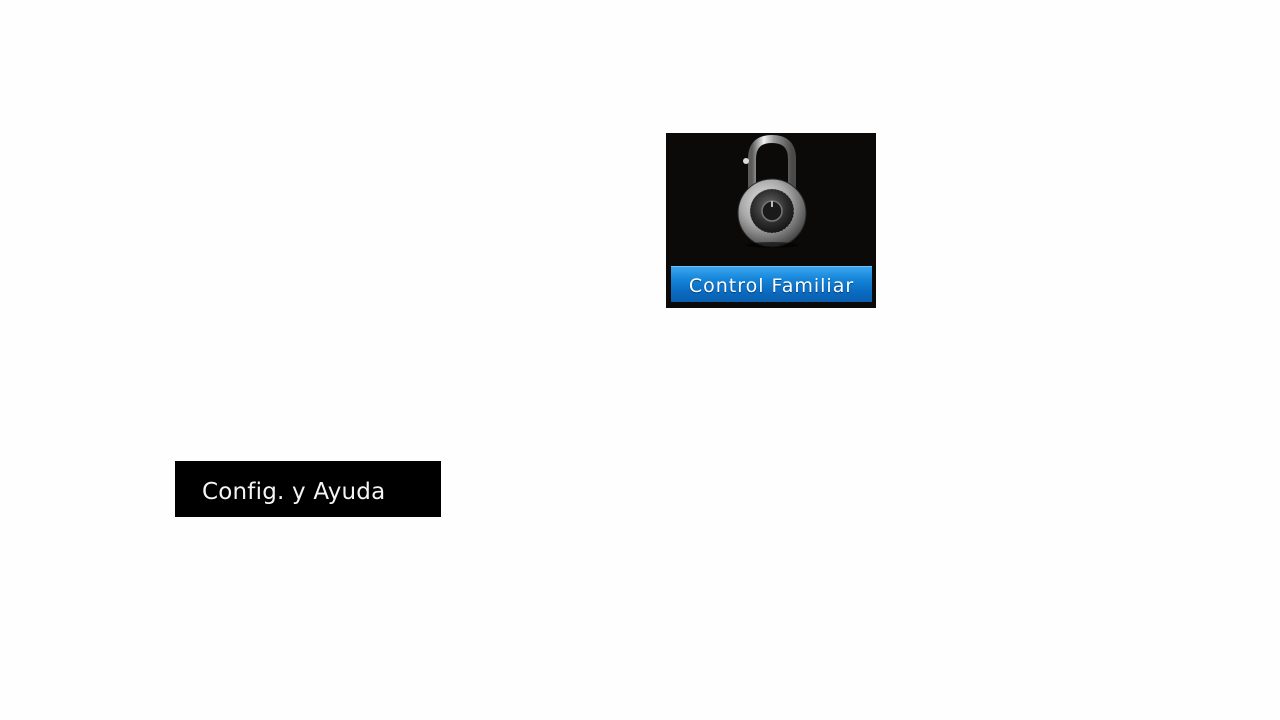  I want to click on parental-control-tile: Control Familiar, so click(771, 220).